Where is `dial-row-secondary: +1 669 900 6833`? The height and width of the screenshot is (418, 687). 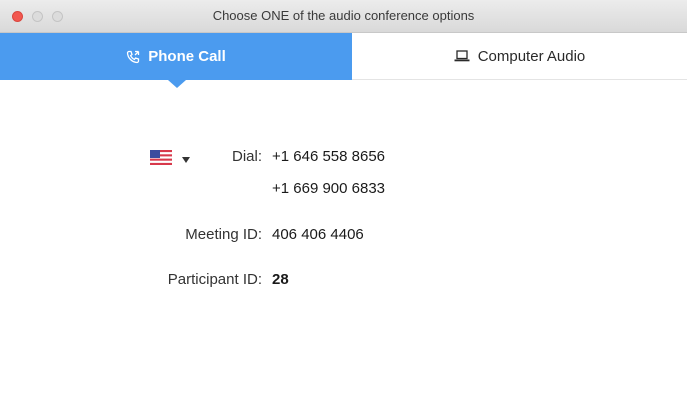
dial-row-secondary: +1 669 900 6833 is located at coordinates (343, 190).